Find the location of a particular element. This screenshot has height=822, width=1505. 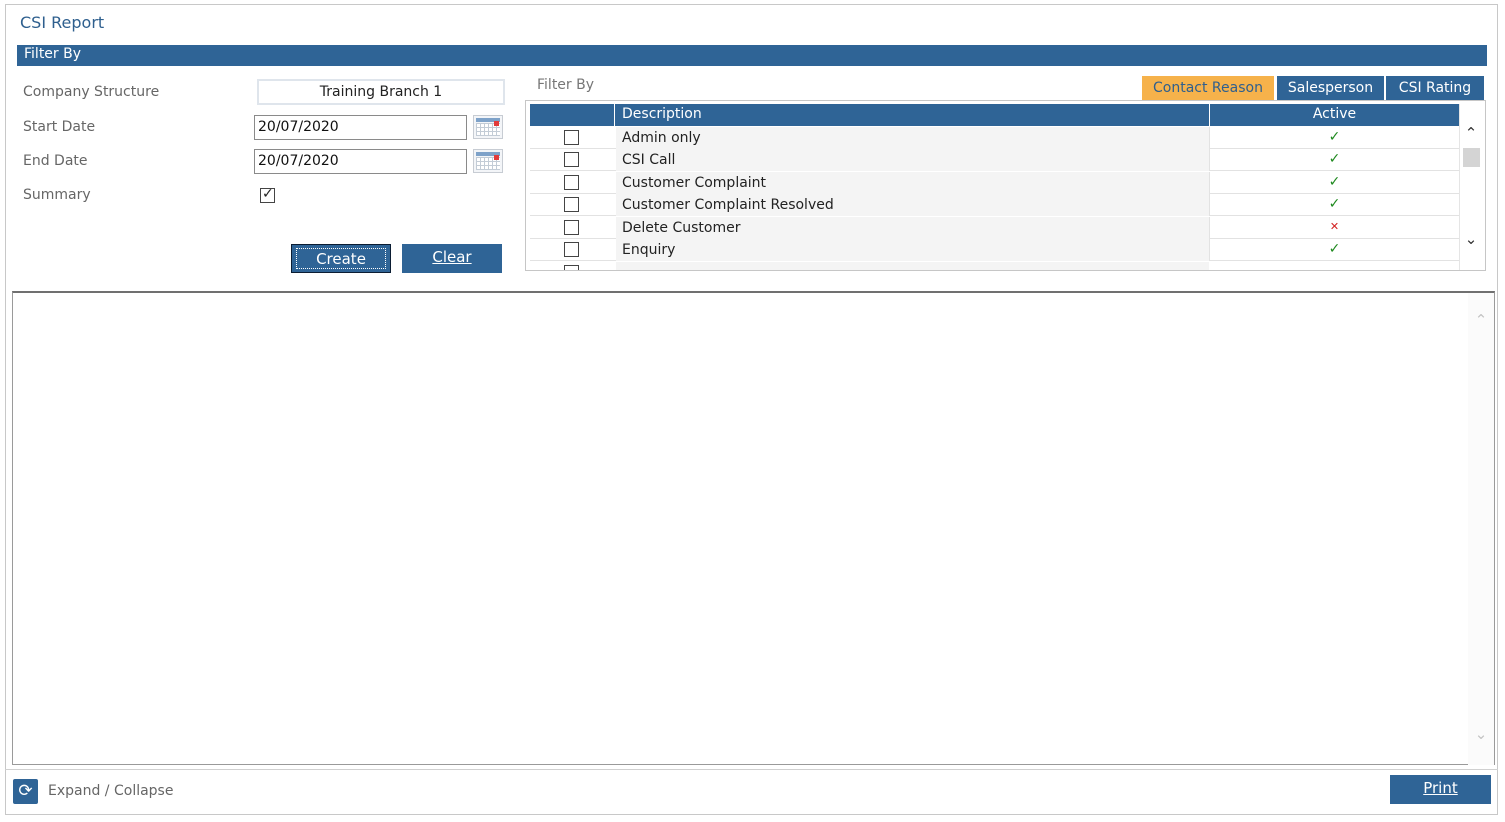

table-row: Admin only ✓ is located at coordinates (994, 138).